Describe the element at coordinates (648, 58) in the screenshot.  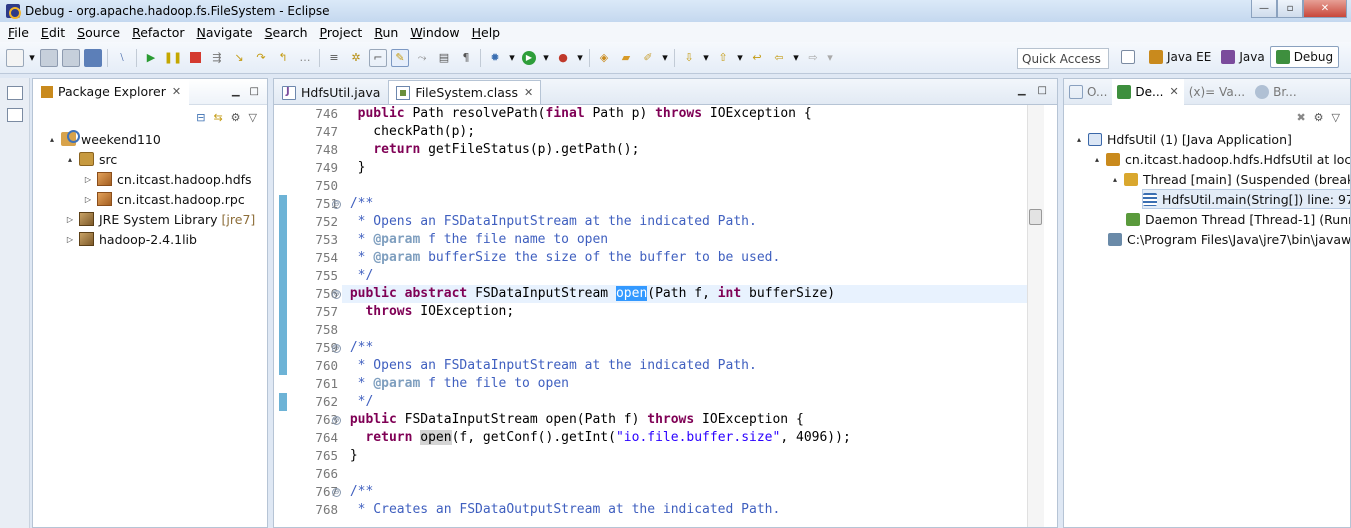
I see `search-icon: ✐` at that location.